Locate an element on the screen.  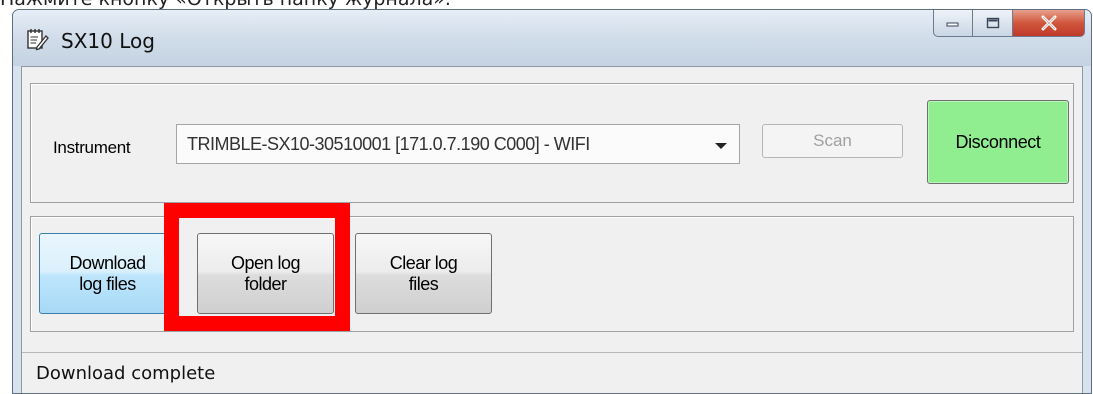
status-text: Download complete is located at coordinates (126, 373).